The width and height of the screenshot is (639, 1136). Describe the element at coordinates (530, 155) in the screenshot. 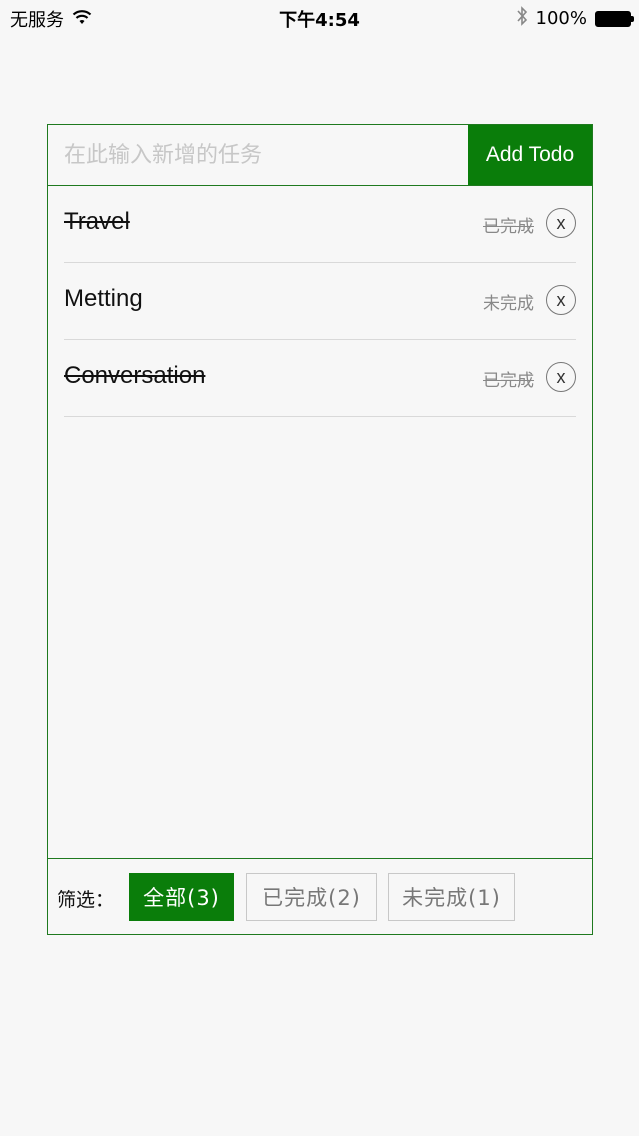

I see `add-todo-button: Add Todo` at that location.